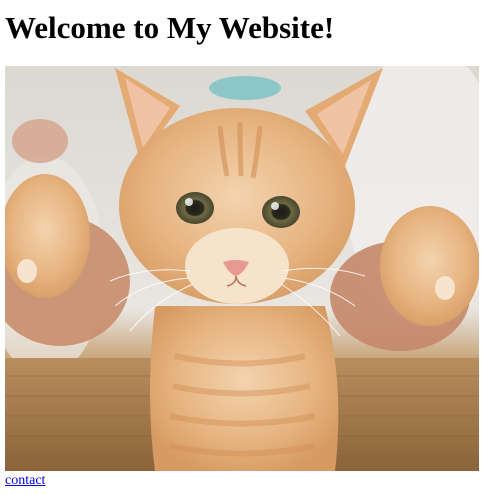  I want to click on contact-line: contact, so click(25, 481).